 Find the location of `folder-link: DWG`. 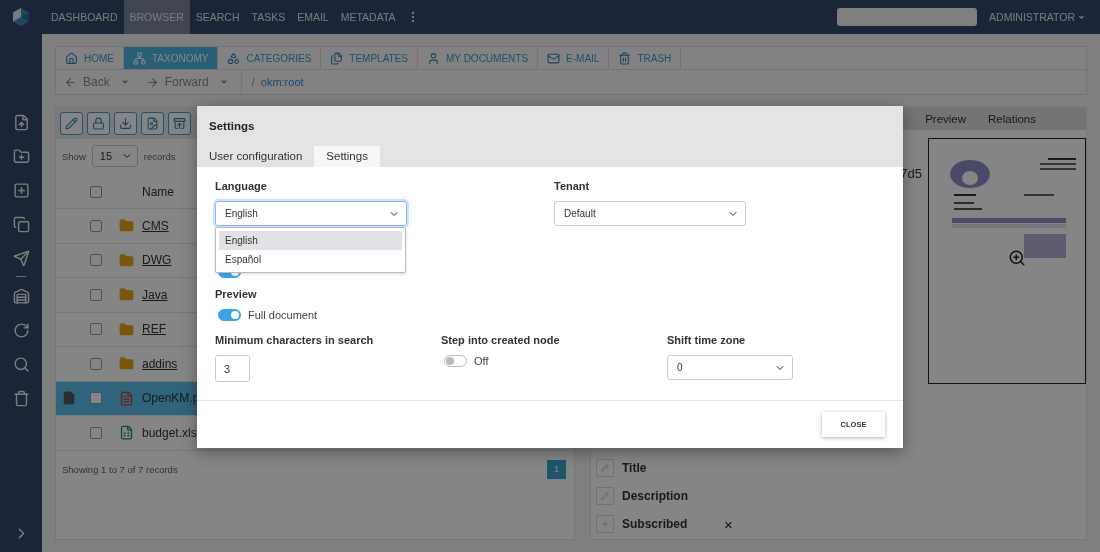

folder-link: DWG is located at coordinates (157, 260).